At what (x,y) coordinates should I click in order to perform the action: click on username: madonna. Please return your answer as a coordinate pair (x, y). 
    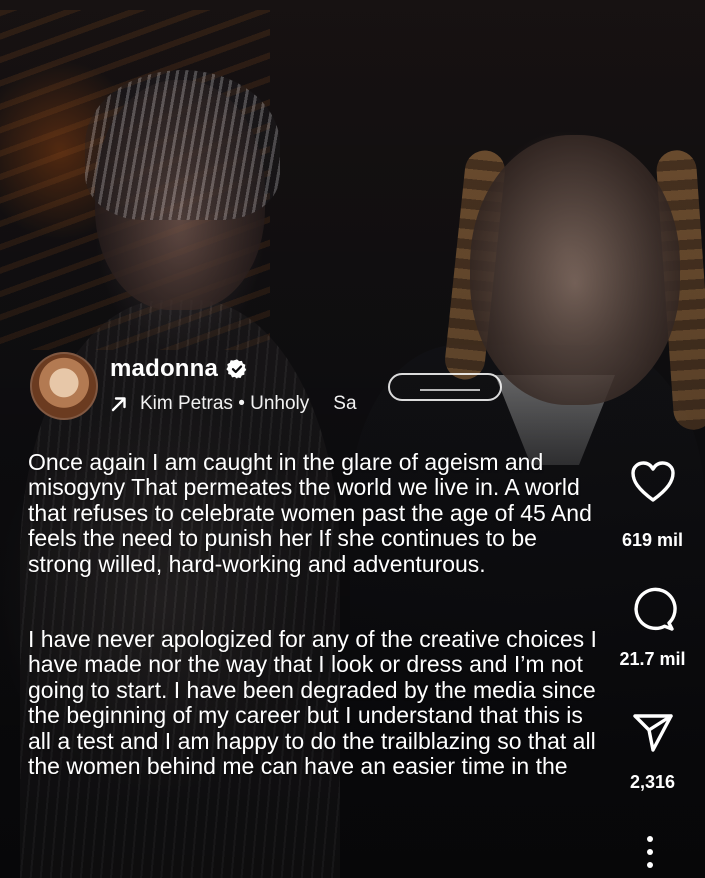
    Looking at the image, I should click on (164, 369).